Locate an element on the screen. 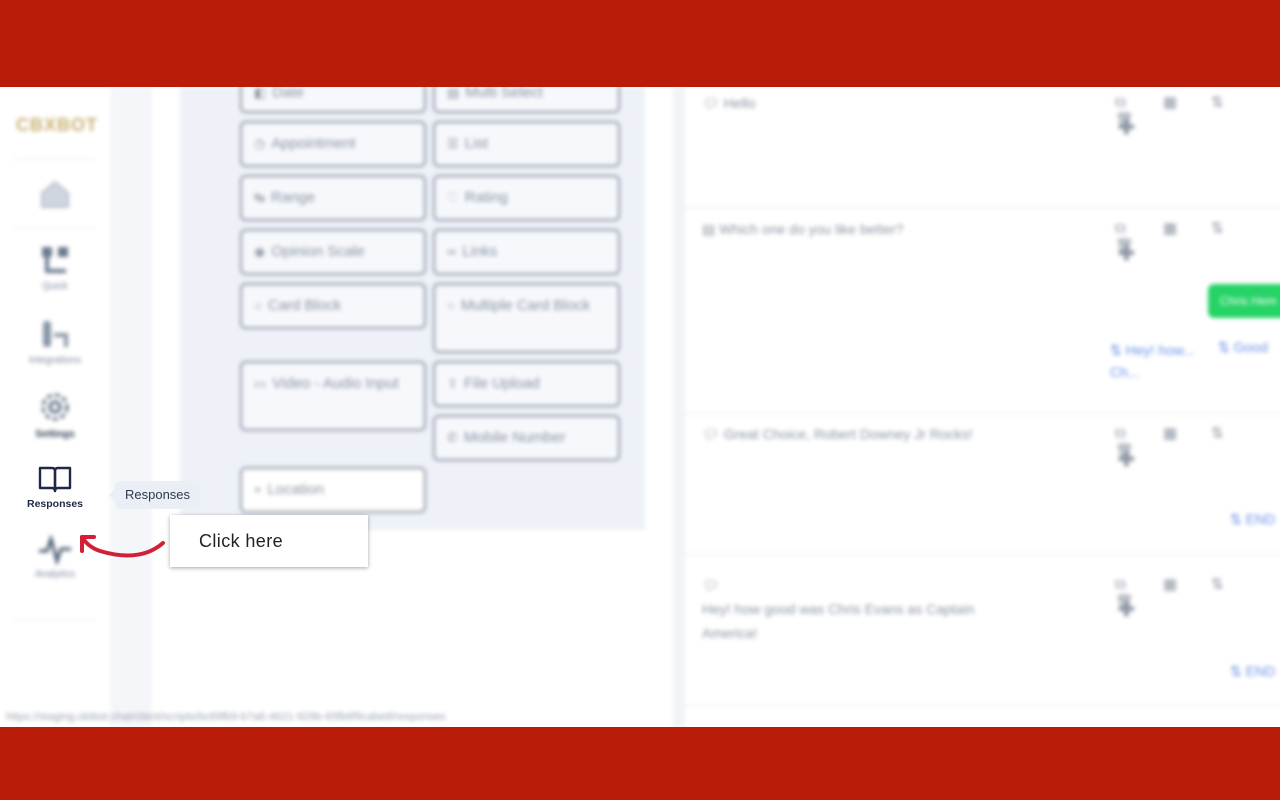  sidebar-item-quick: Quick is located at coordinates (55, 267).